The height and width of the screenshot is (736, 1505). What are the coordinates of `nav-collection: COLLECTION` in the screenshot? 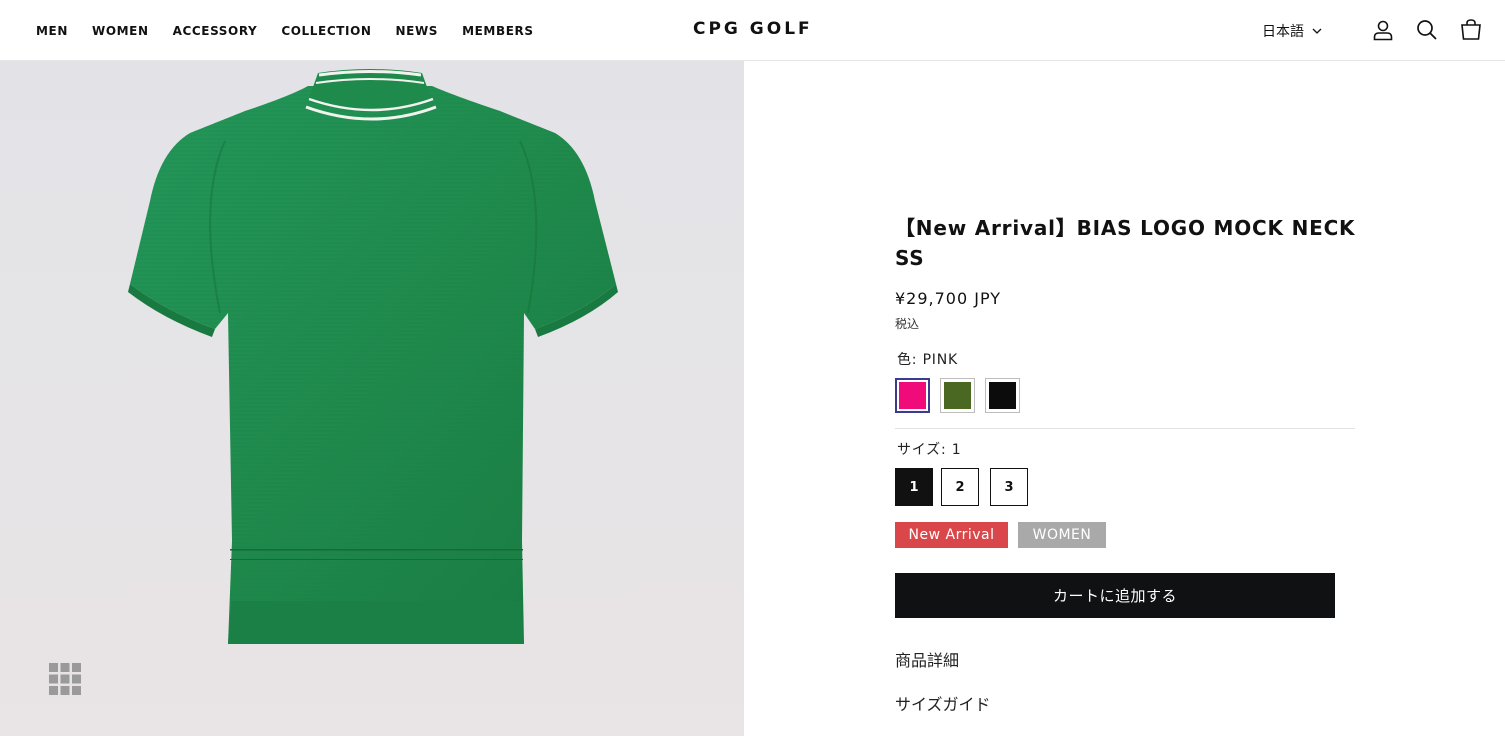 It's located at (326, 31).